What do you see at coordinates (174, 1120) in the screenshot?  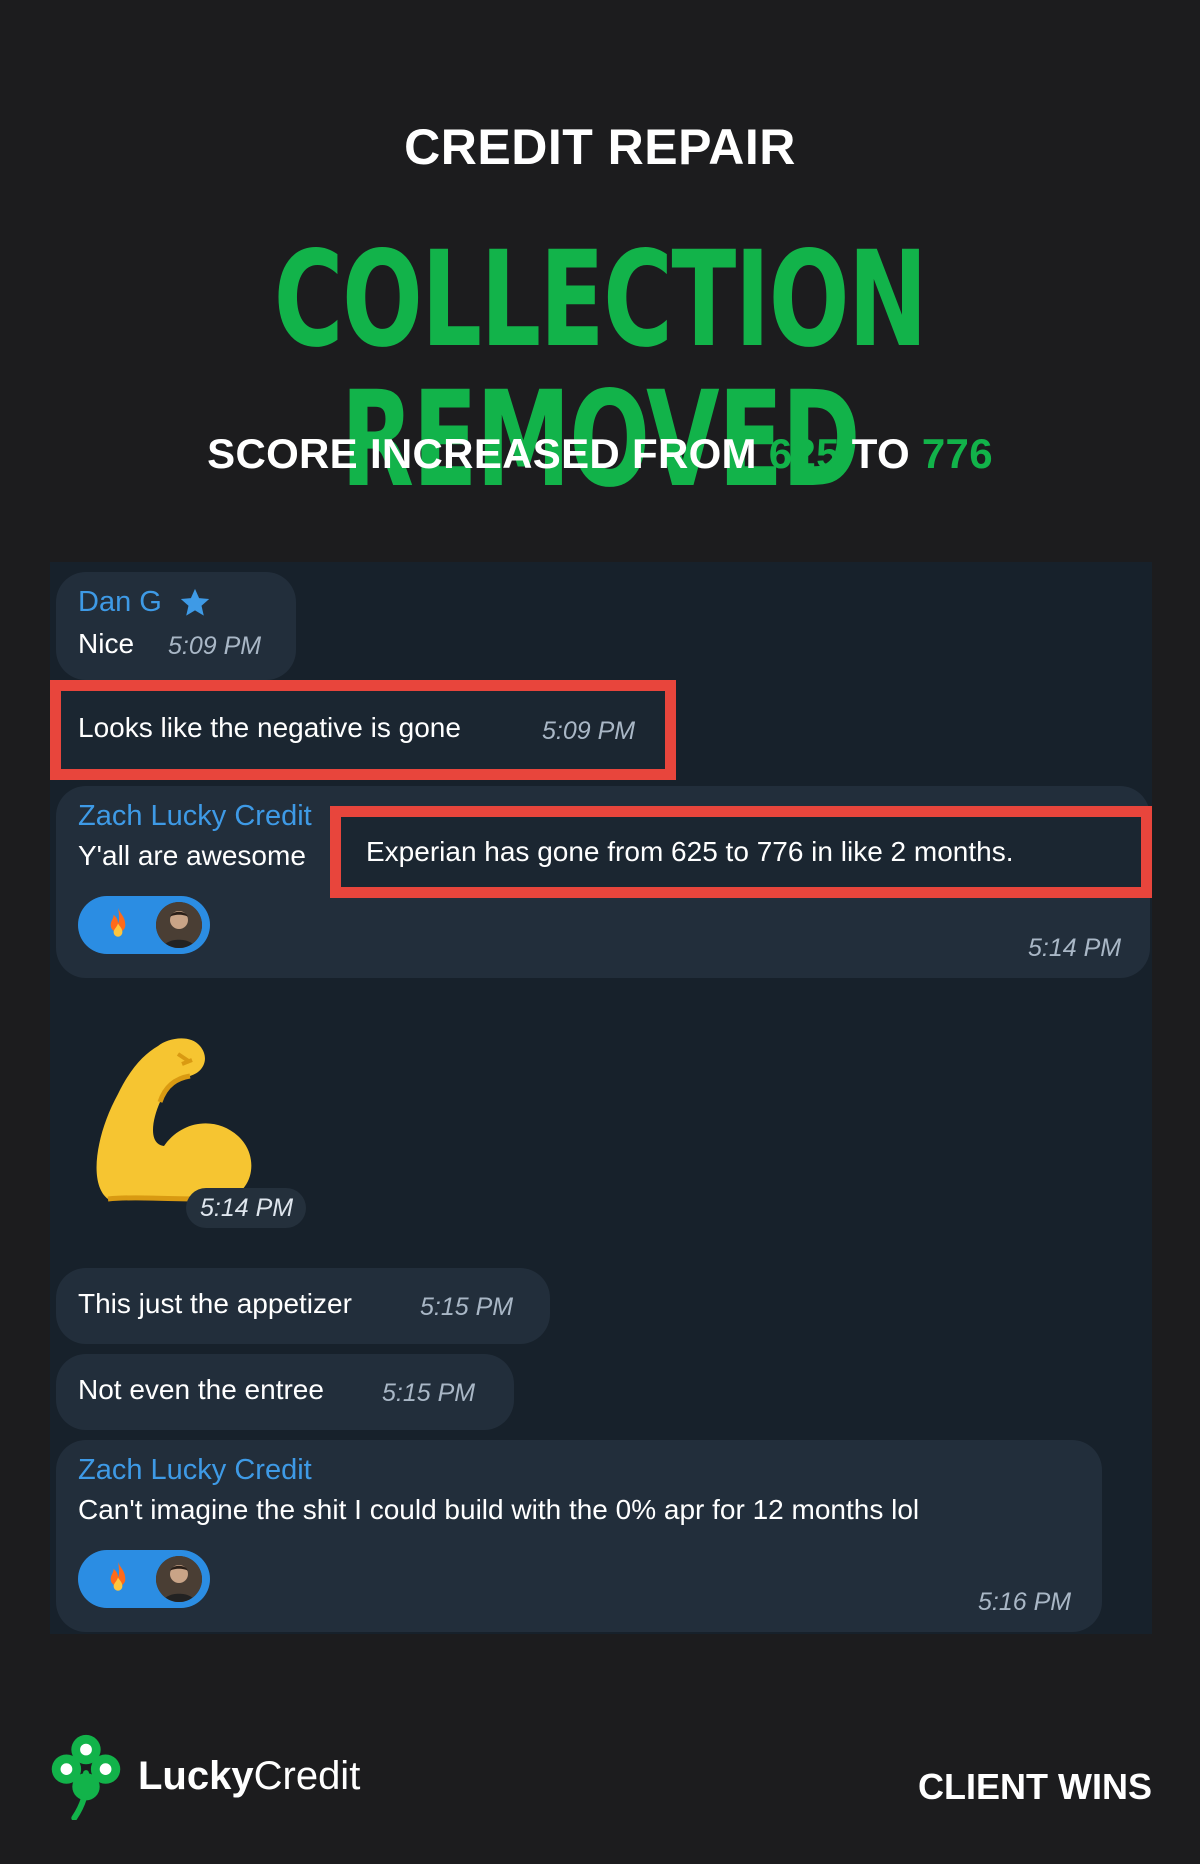 I see `flexed-biceps-icon` at bounding box center [174, 1120].